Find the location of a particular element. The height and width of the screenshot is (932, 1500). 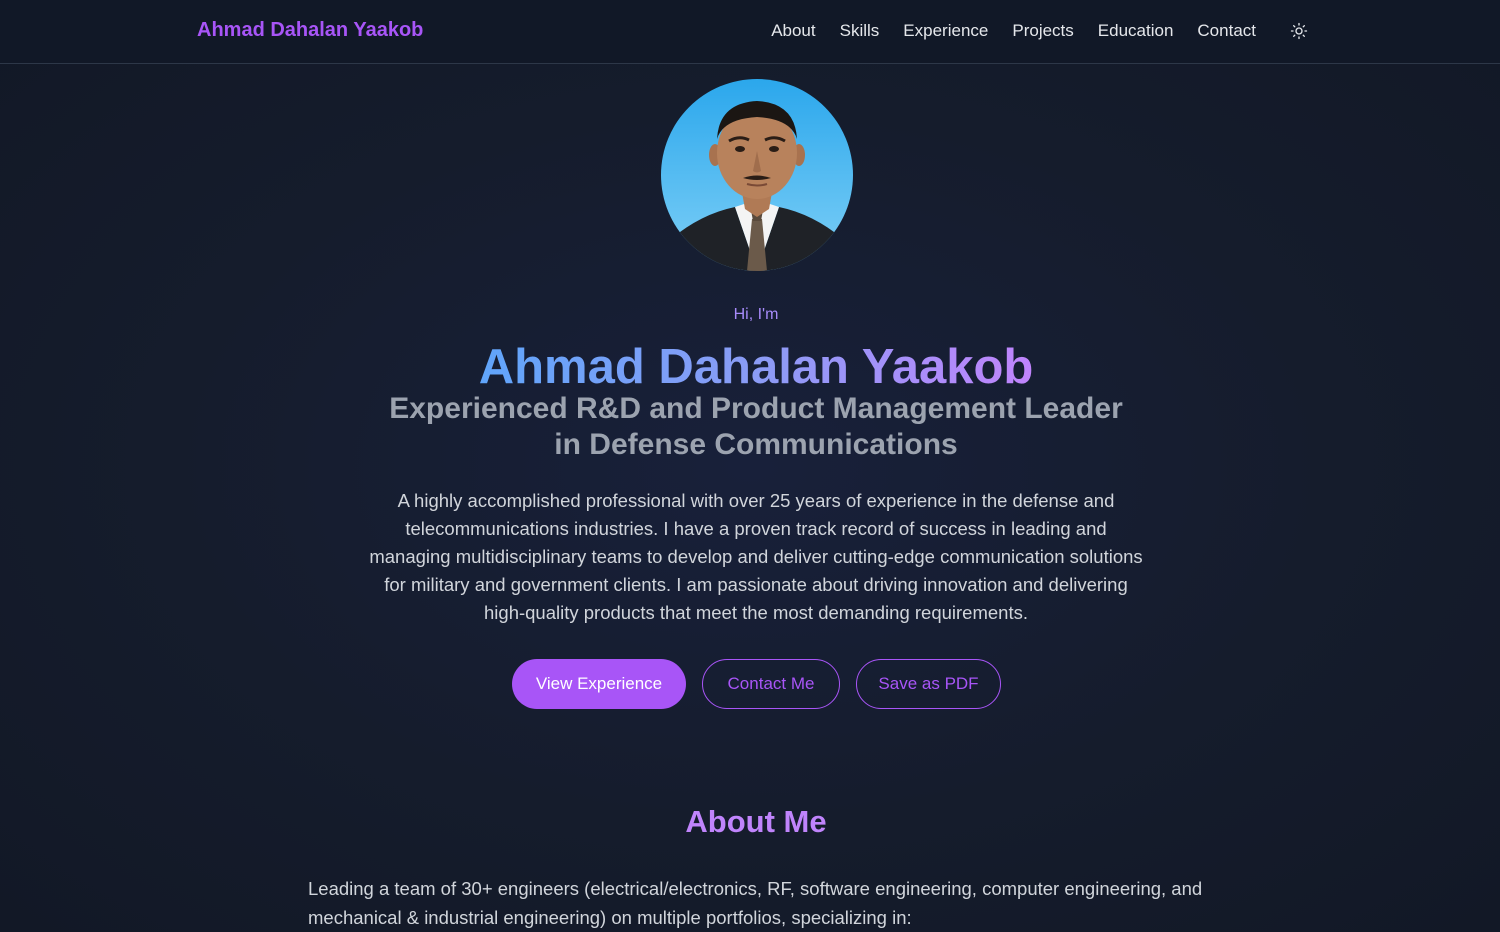

nav-link-education: Education is located at coordinates (1136, 31).